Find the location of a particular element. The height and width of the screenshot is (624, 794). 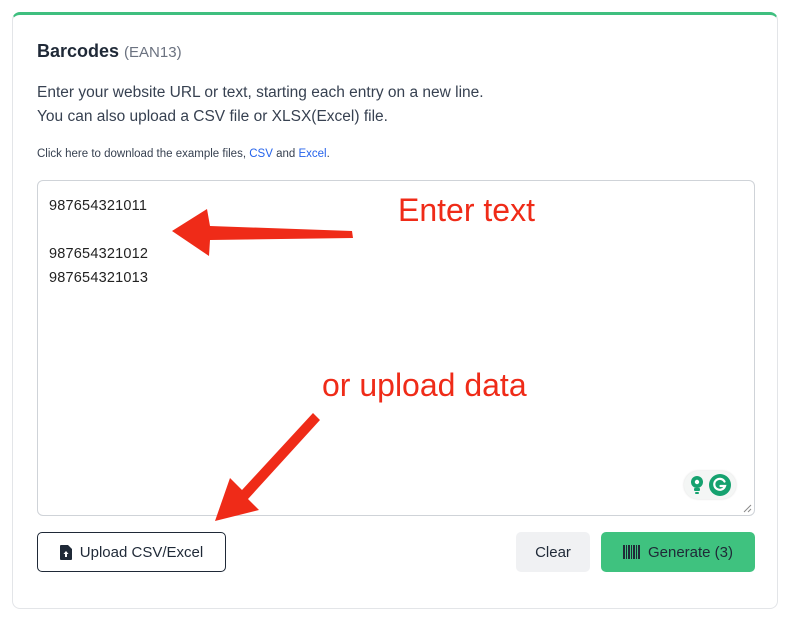

annotation-enter-text: Enter text is located at coordinates (466, 210).